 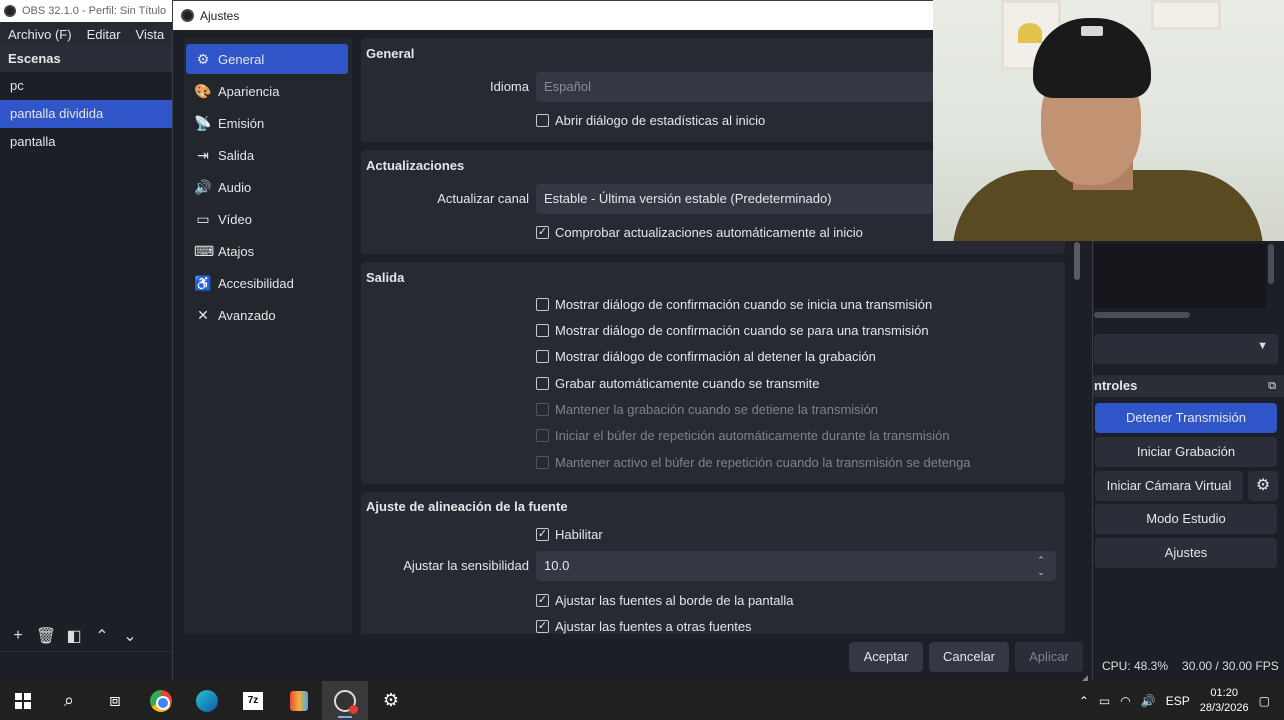 I want to click on edge-icon, so click(x=207, y=700).